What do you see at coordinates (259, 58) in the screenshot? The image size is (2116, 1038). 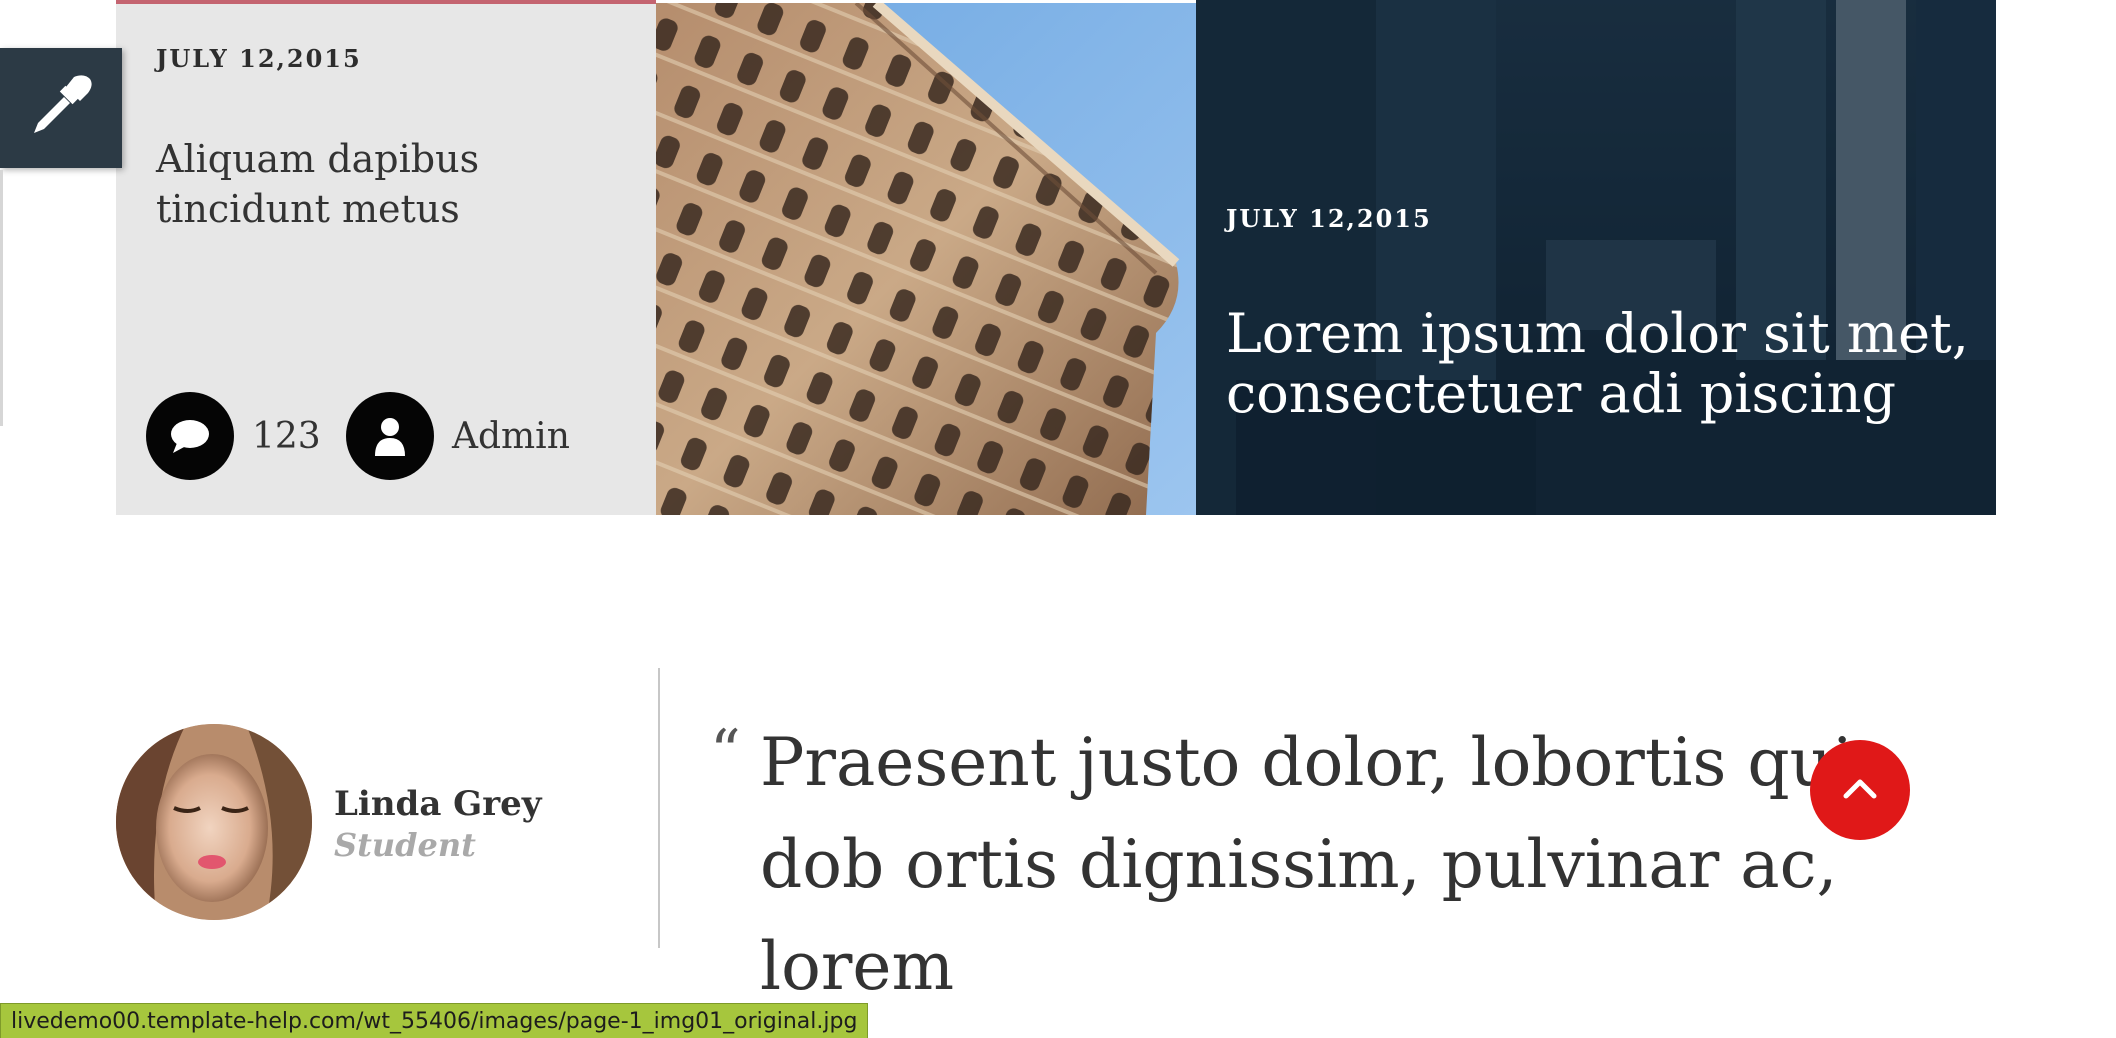 I see `post-date: JULY 12,2015` at bounding box center [259, 58].